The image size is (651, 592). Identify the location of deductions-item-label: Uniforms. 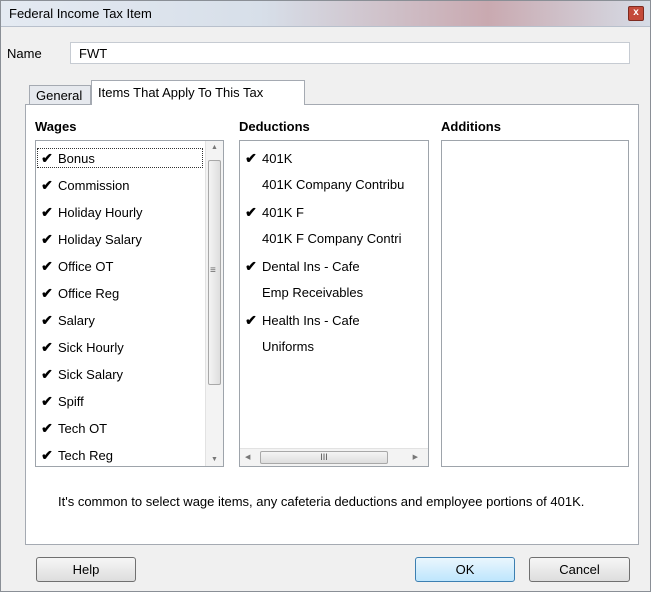
(288, 346).